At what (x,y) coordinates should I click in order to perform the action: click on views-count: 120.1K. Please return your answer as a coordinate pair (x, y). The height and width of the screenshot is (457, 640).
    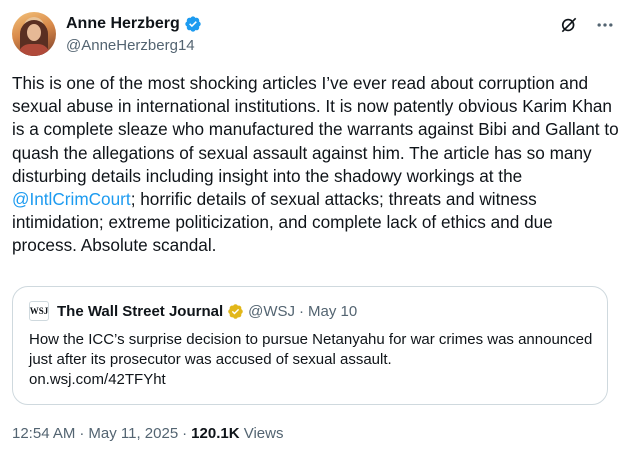
    Looking at the image, I should click on (215, 433).